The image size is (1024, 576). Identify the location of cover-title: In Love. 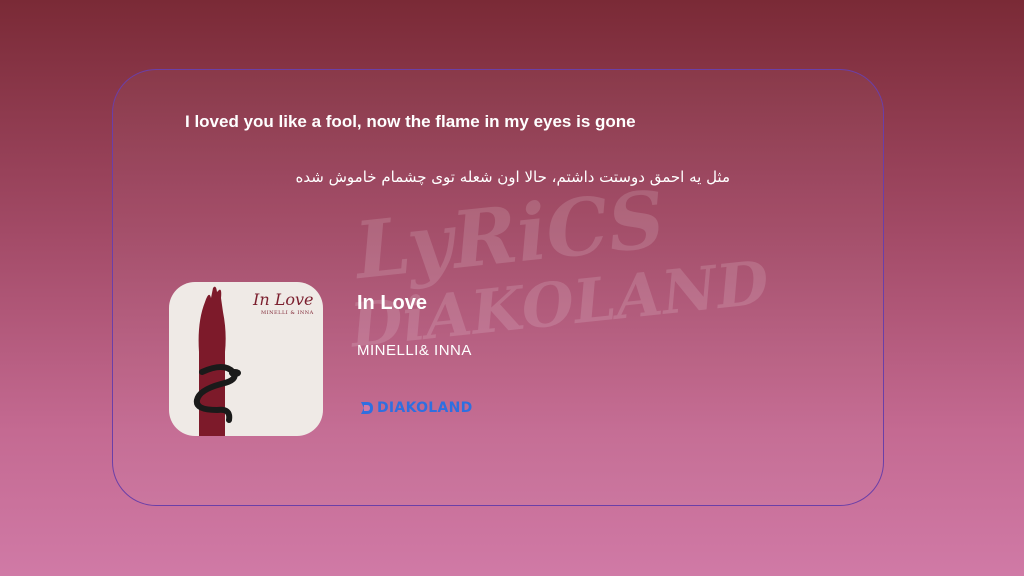
(283, 299).